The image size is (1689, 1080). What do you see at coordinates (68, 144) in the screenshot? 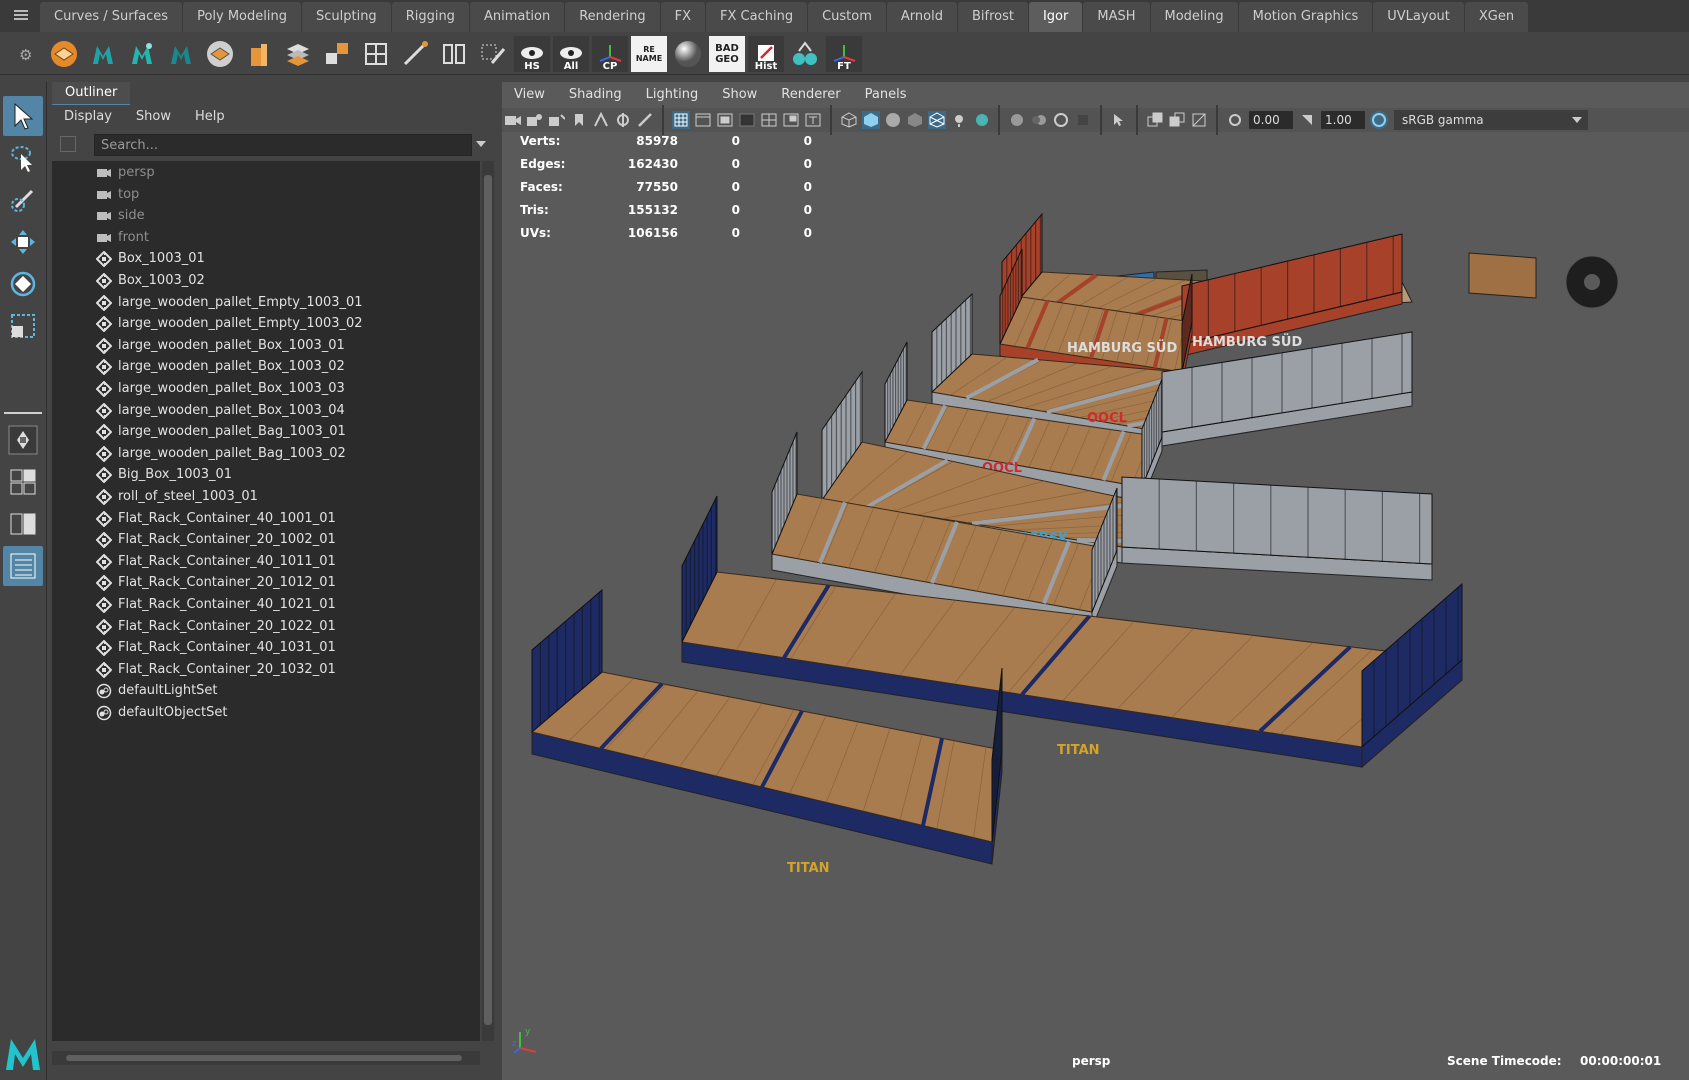
I see `filter-icon` at bounding box center [68, 144].